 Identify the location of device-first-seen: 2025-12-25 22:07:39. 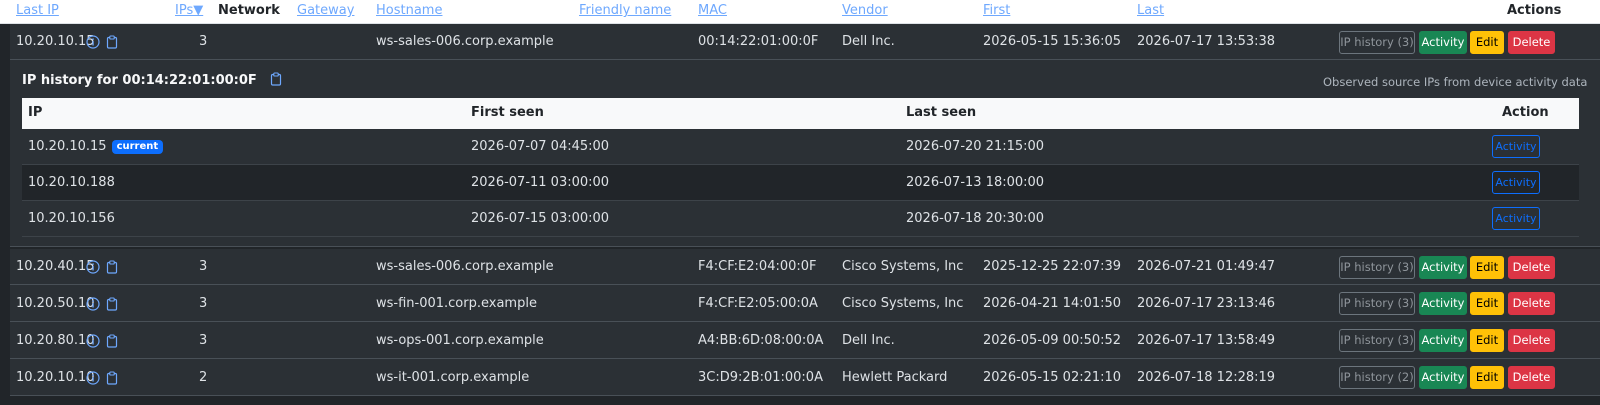
(1052, 266).